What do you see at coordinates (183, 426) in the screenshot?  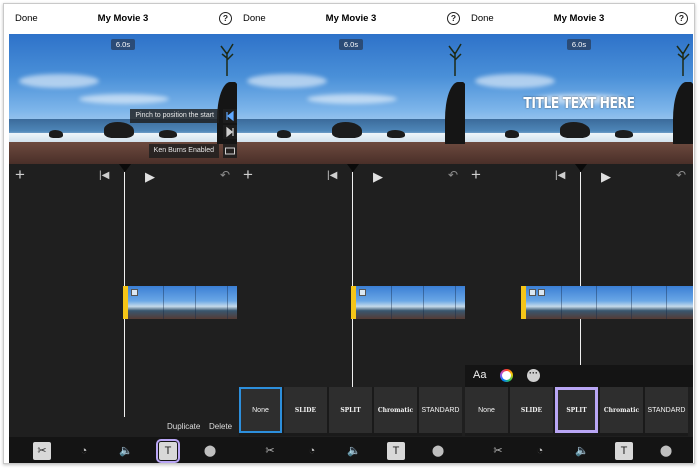 I see `duplicate-button: Duplicate` at bounding box center [183, 426].